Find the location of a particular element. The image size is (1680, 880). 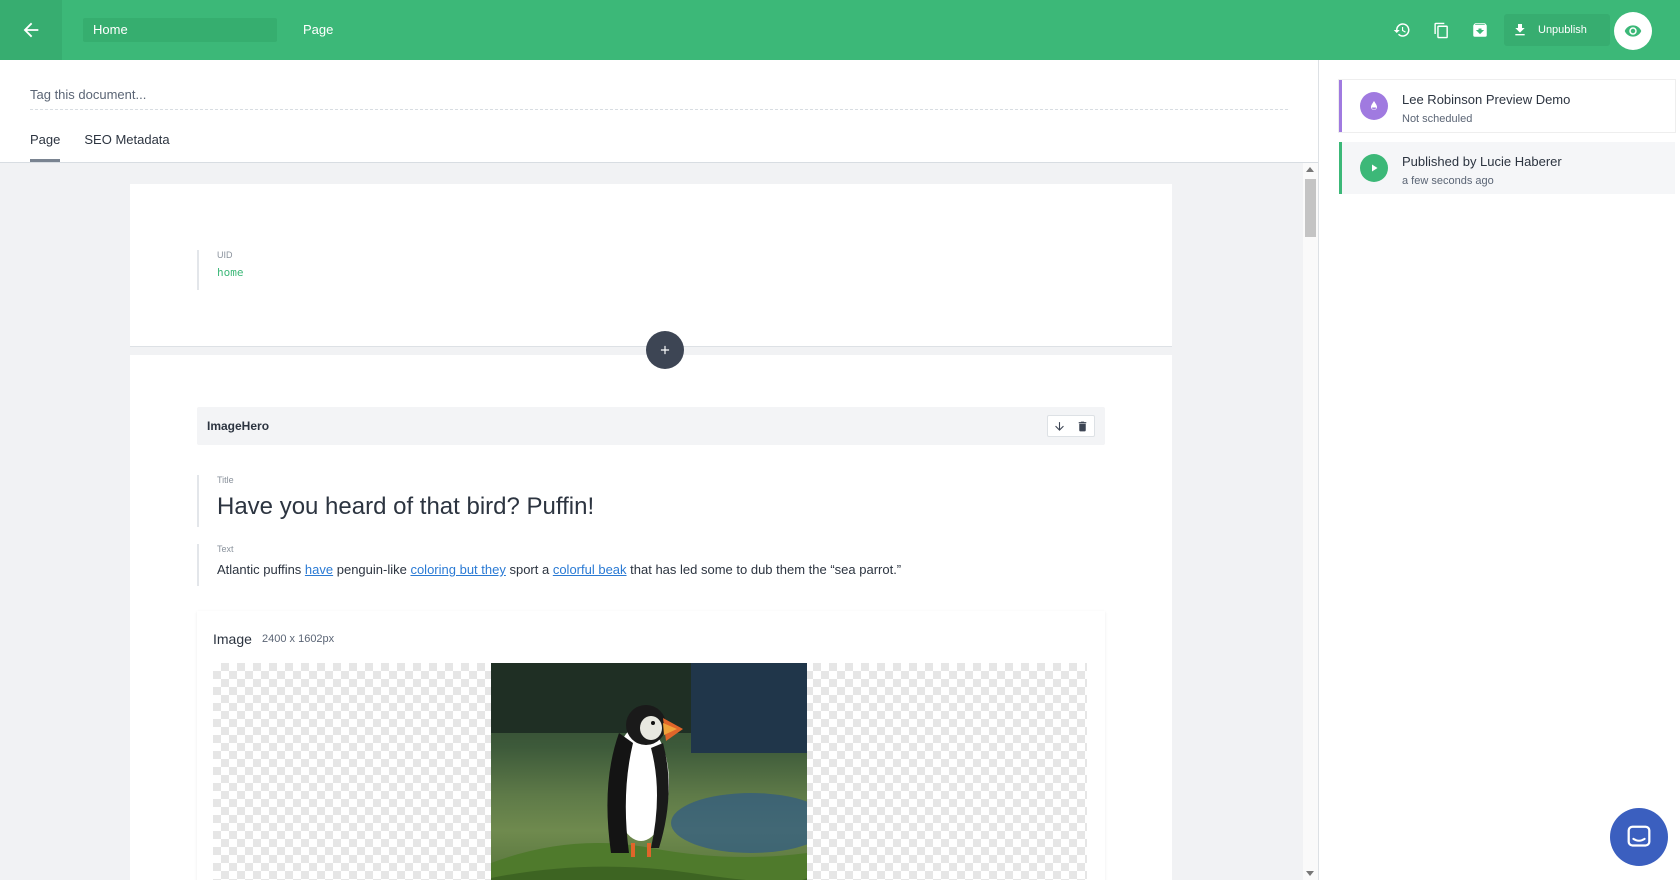

title-value: Have you heard of that bird? Puffin! is located at coordinates (405, 507).